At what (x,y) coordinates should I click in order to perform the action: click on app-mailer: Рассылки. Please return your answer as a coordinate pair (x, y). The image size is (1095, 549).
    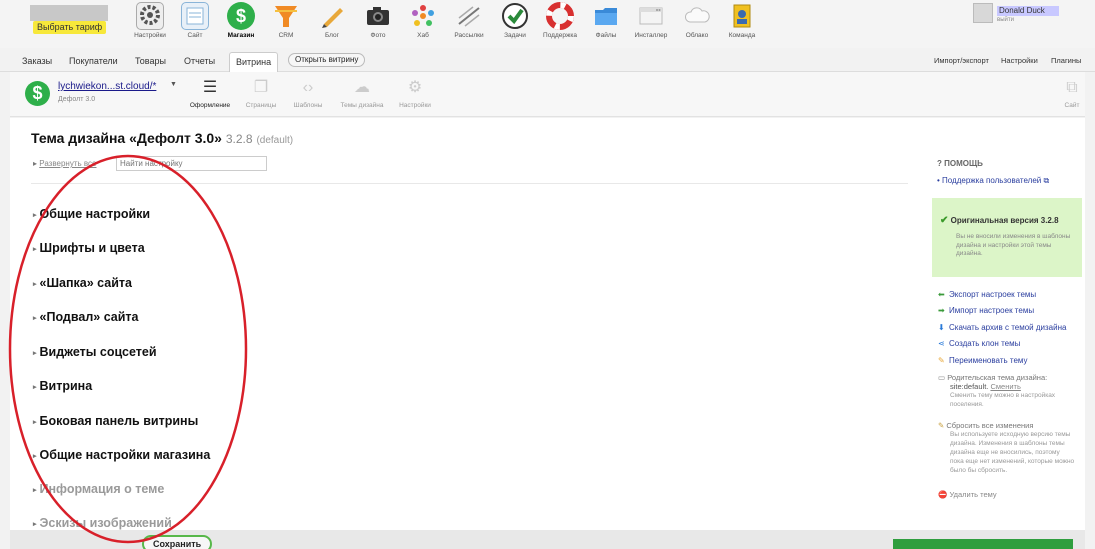
    Looking at the image, I should click on (469, 21).